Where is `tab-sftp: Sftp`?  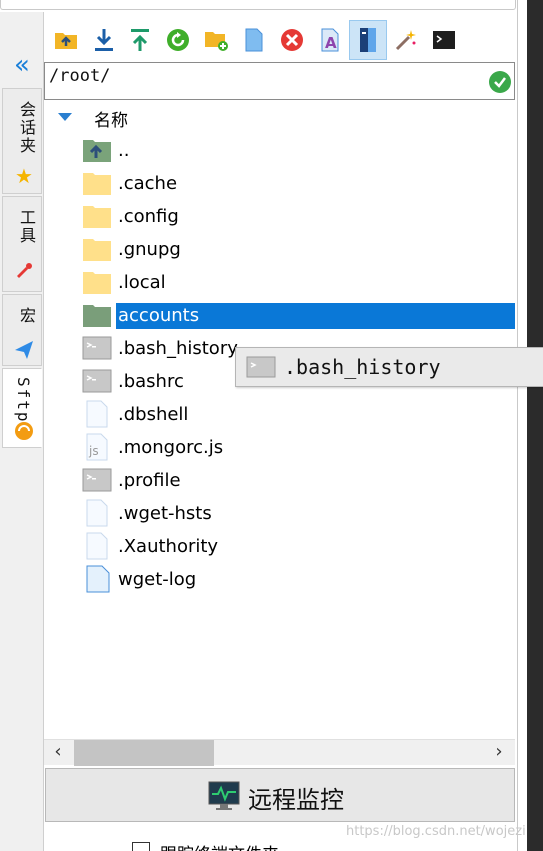 tab-sftp: Sftp is located at coordinates (22, 408).